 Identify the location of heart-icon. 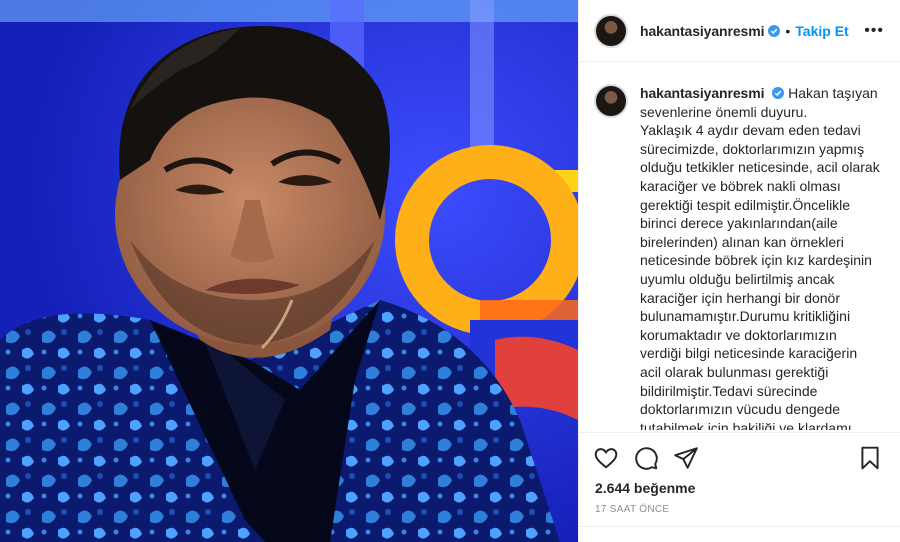
(606, 458).